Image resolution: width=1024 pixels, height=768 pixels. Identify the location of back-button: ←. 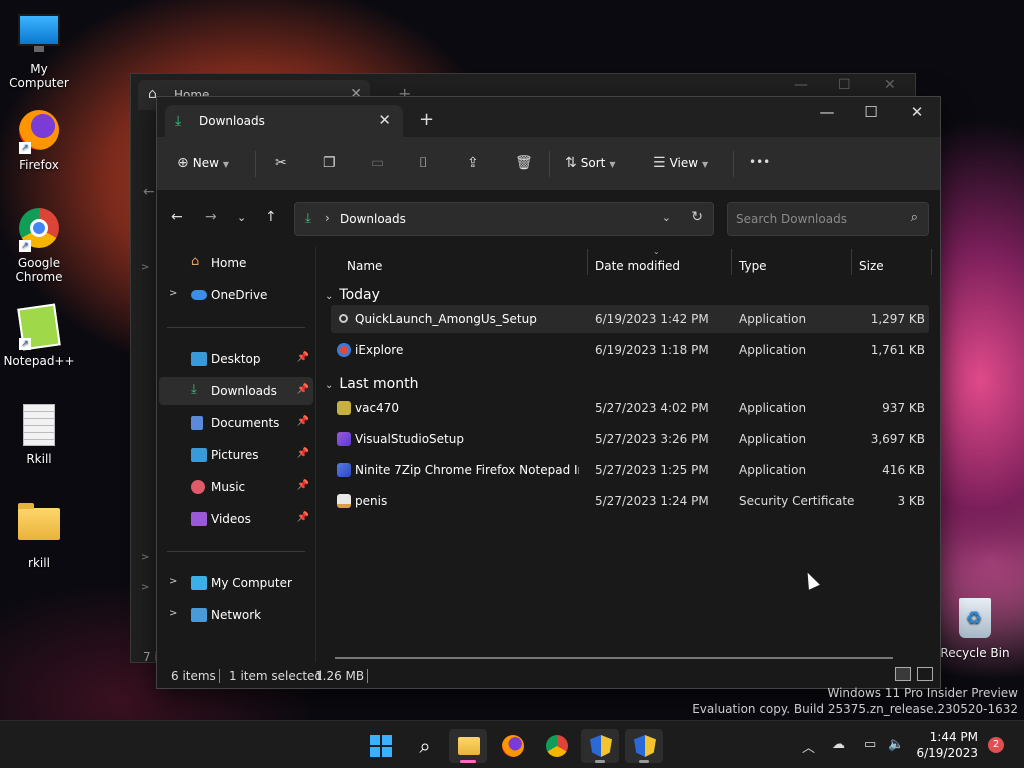
(177, 217).